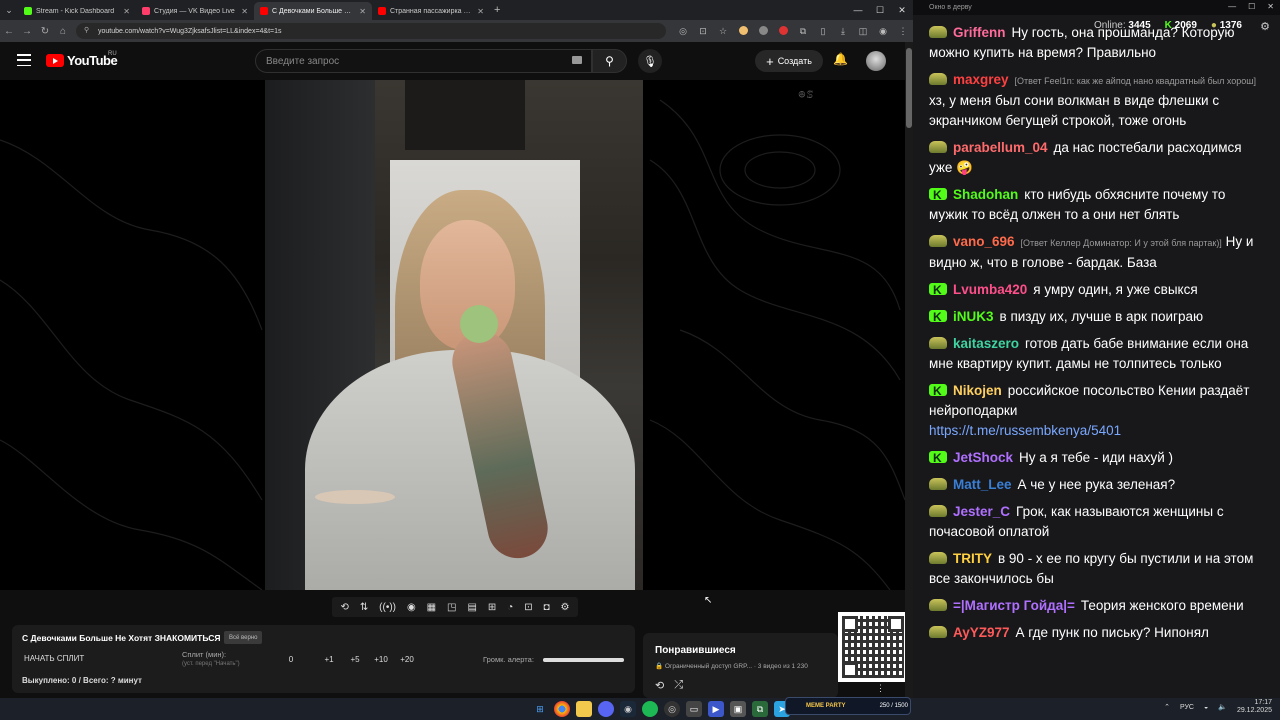  What do you see at coordinates (803, 31) in the screenshot?
I see `extensions-puzzle-icon: ⧉` at bounding box center [803, 31].